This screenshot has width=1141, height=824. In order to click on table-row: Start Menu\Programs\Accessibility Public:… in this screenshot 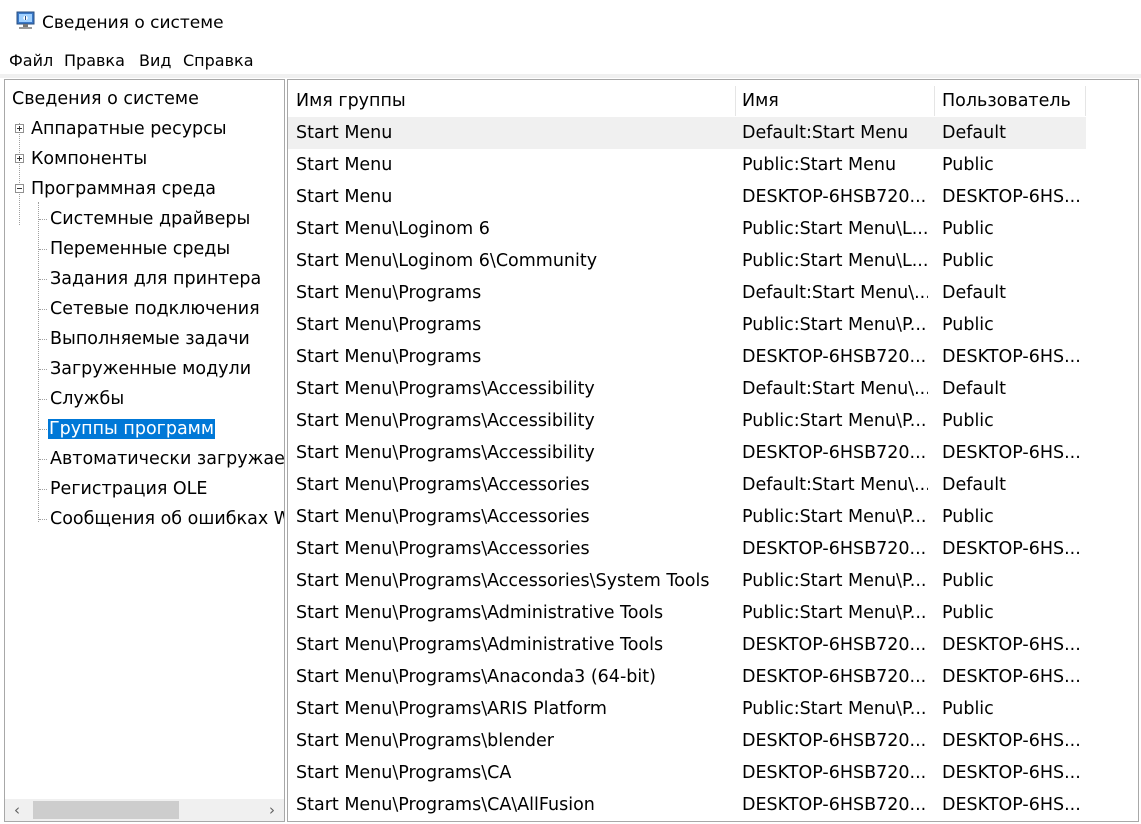, I will do `click(687, 421)`.